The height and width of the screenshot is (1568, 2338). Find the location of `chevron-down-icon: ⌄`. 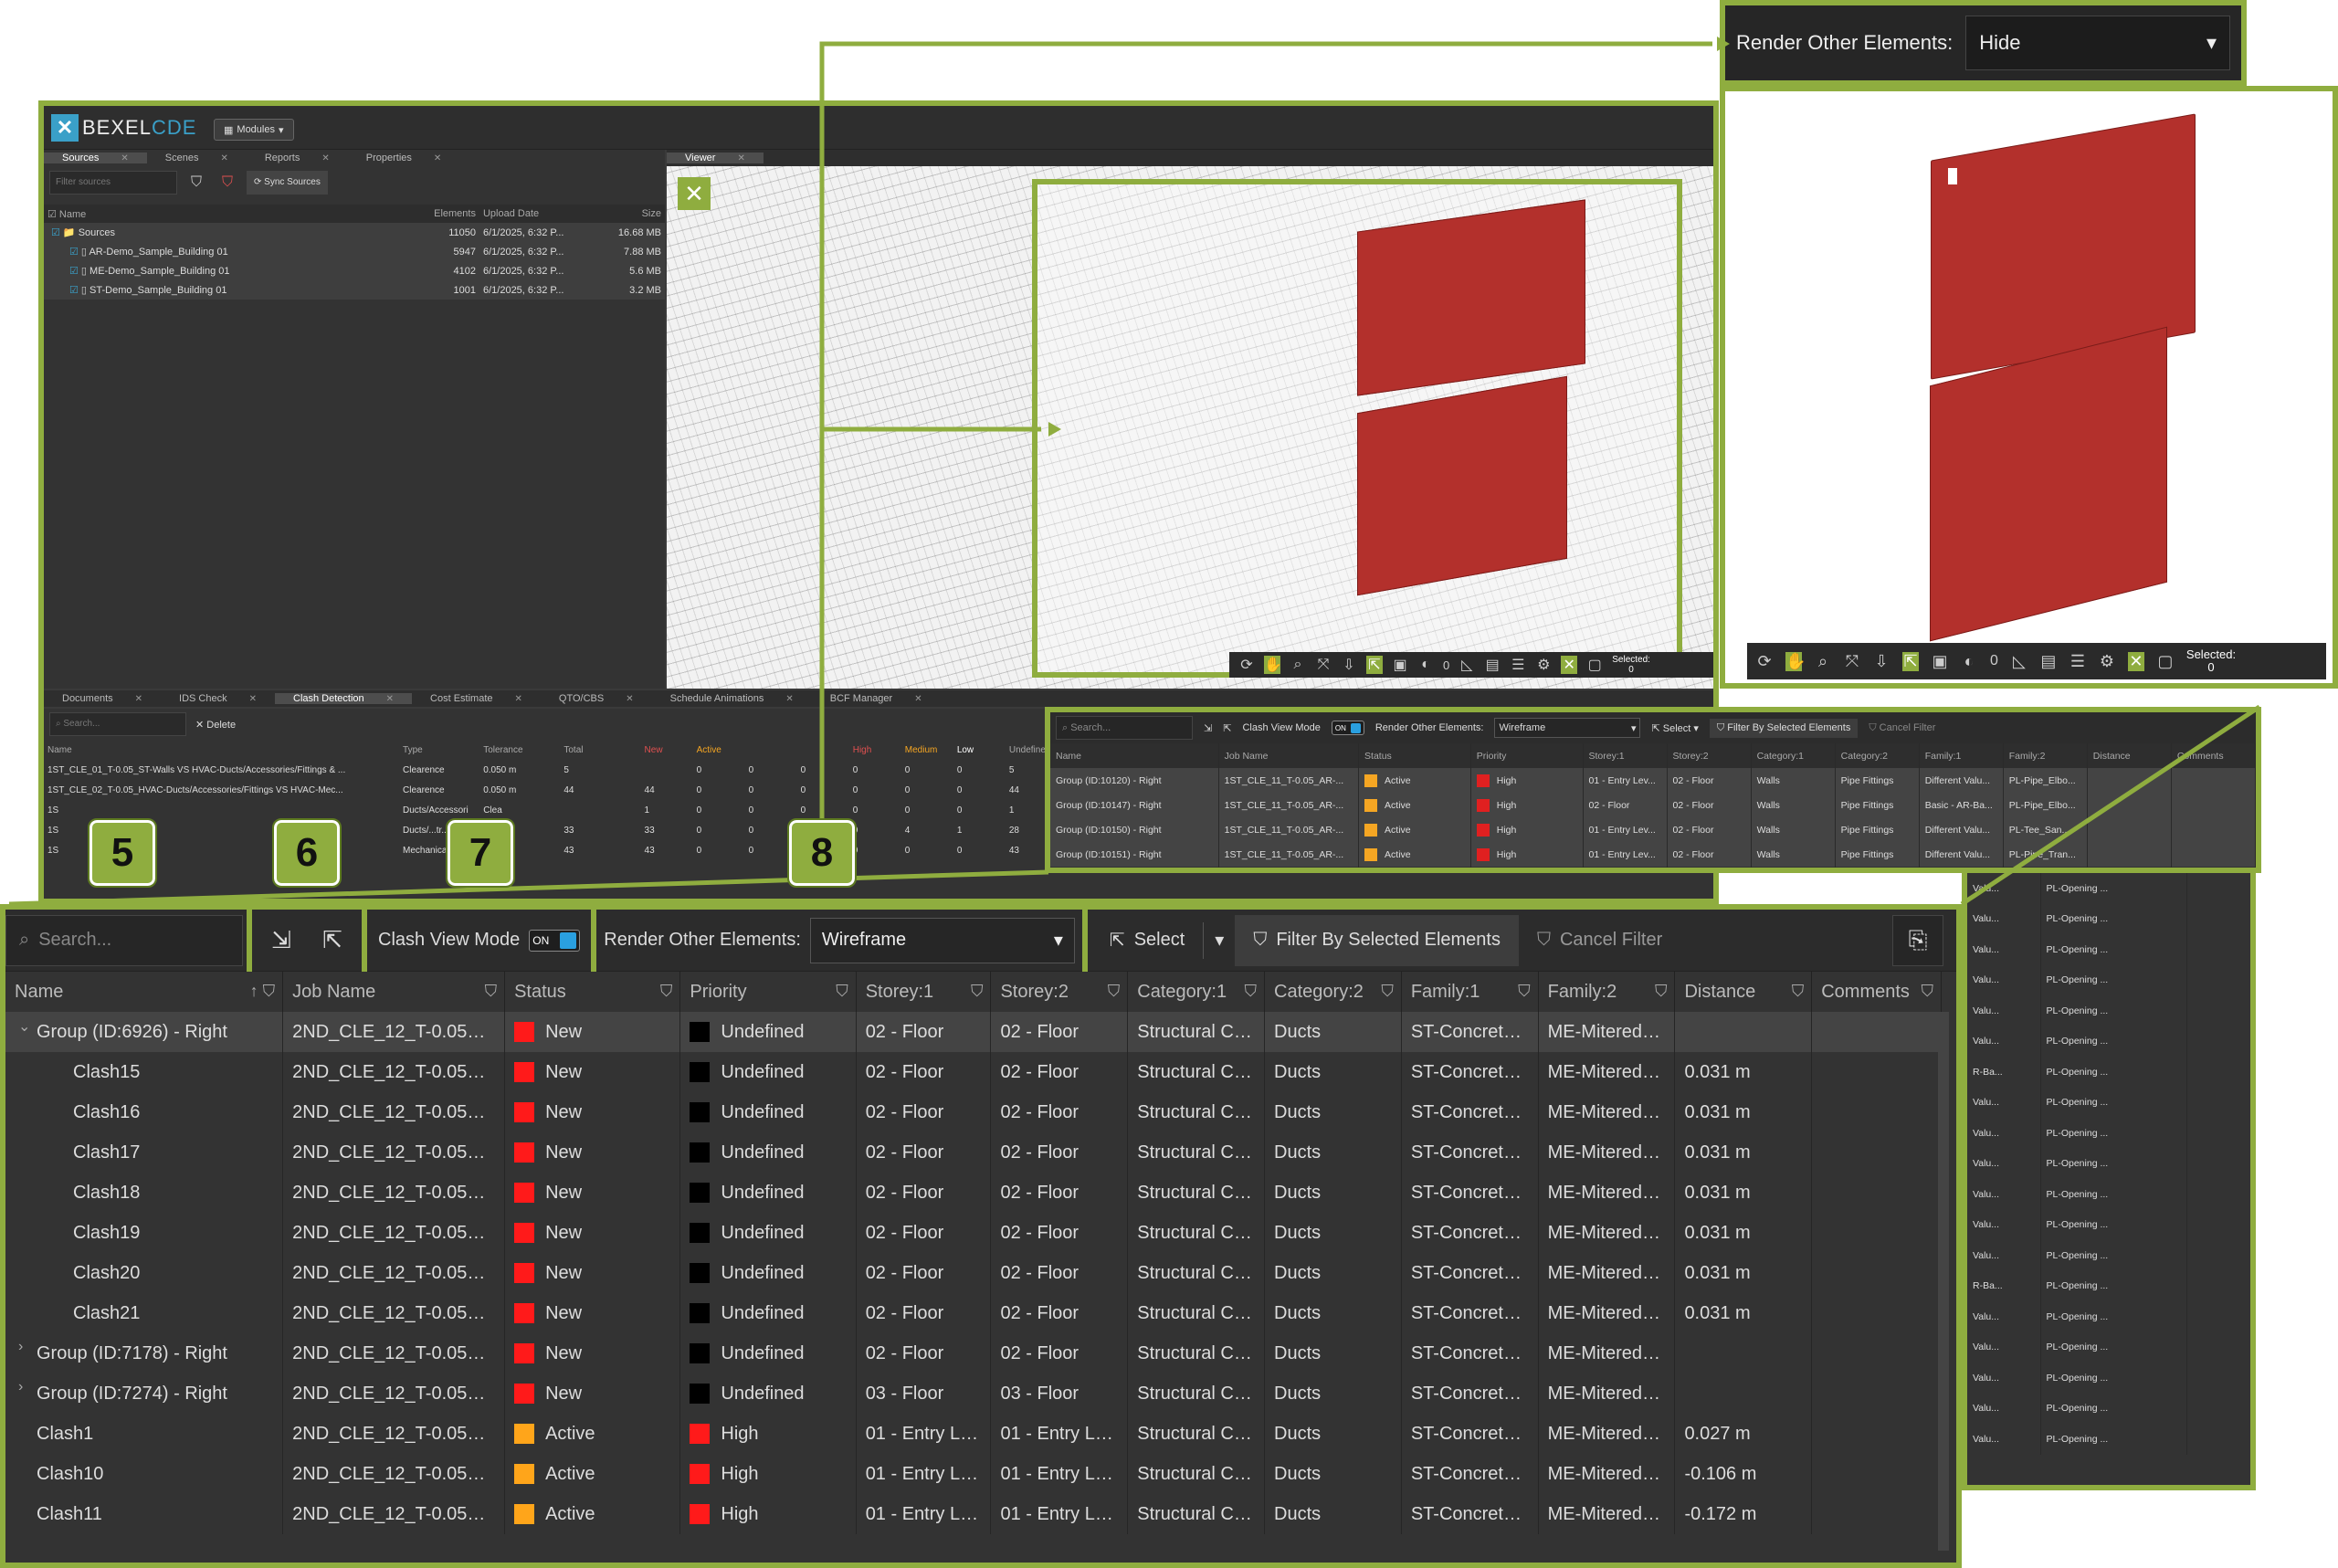

chevron-down-icon: ⌄ is located at coordinates (24, 1026).